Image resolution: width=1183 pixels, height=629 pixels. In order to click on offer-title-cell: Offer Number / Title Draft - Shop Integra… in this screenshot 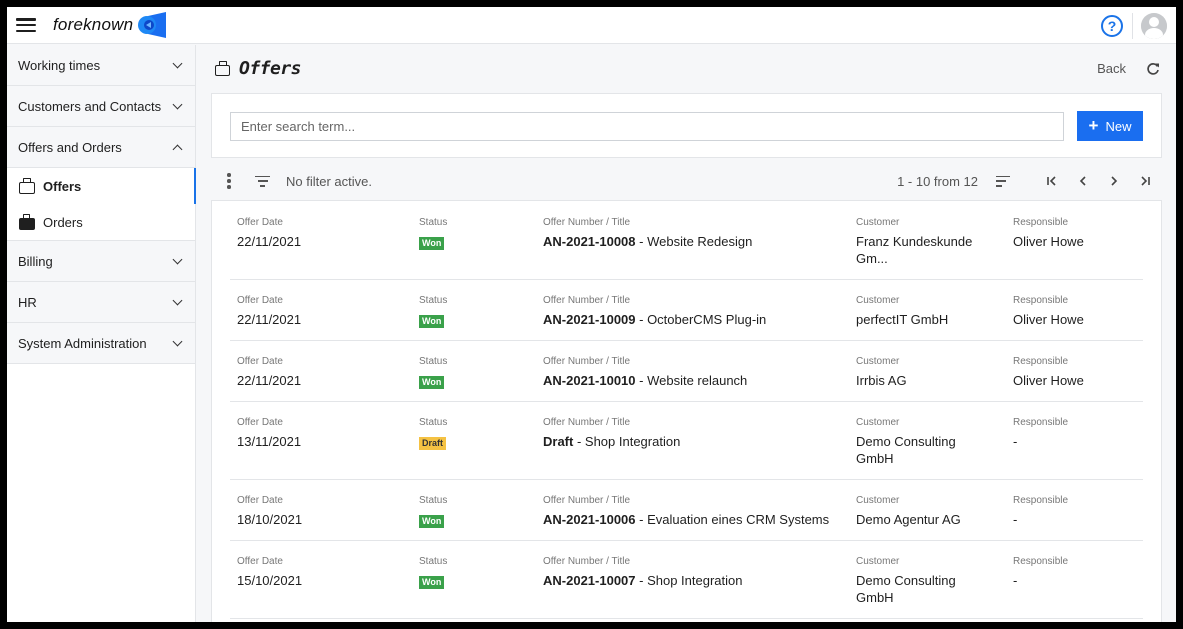, I will do `click(611, 433)`.